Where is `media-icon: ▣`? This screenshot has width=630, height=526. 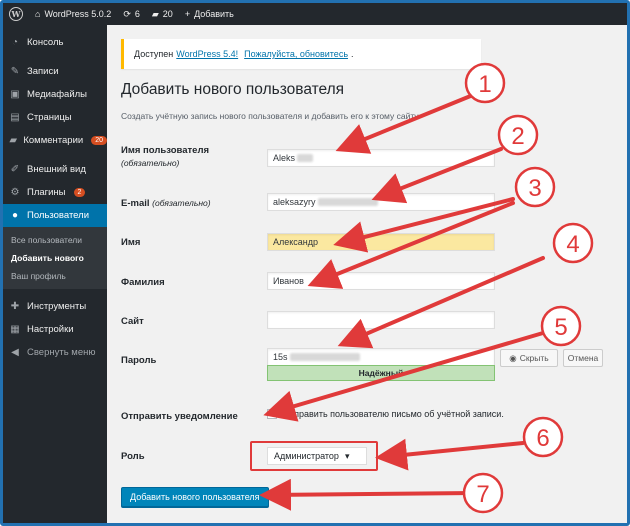
media-icon: ▣ is located at coordinates (15, 94).